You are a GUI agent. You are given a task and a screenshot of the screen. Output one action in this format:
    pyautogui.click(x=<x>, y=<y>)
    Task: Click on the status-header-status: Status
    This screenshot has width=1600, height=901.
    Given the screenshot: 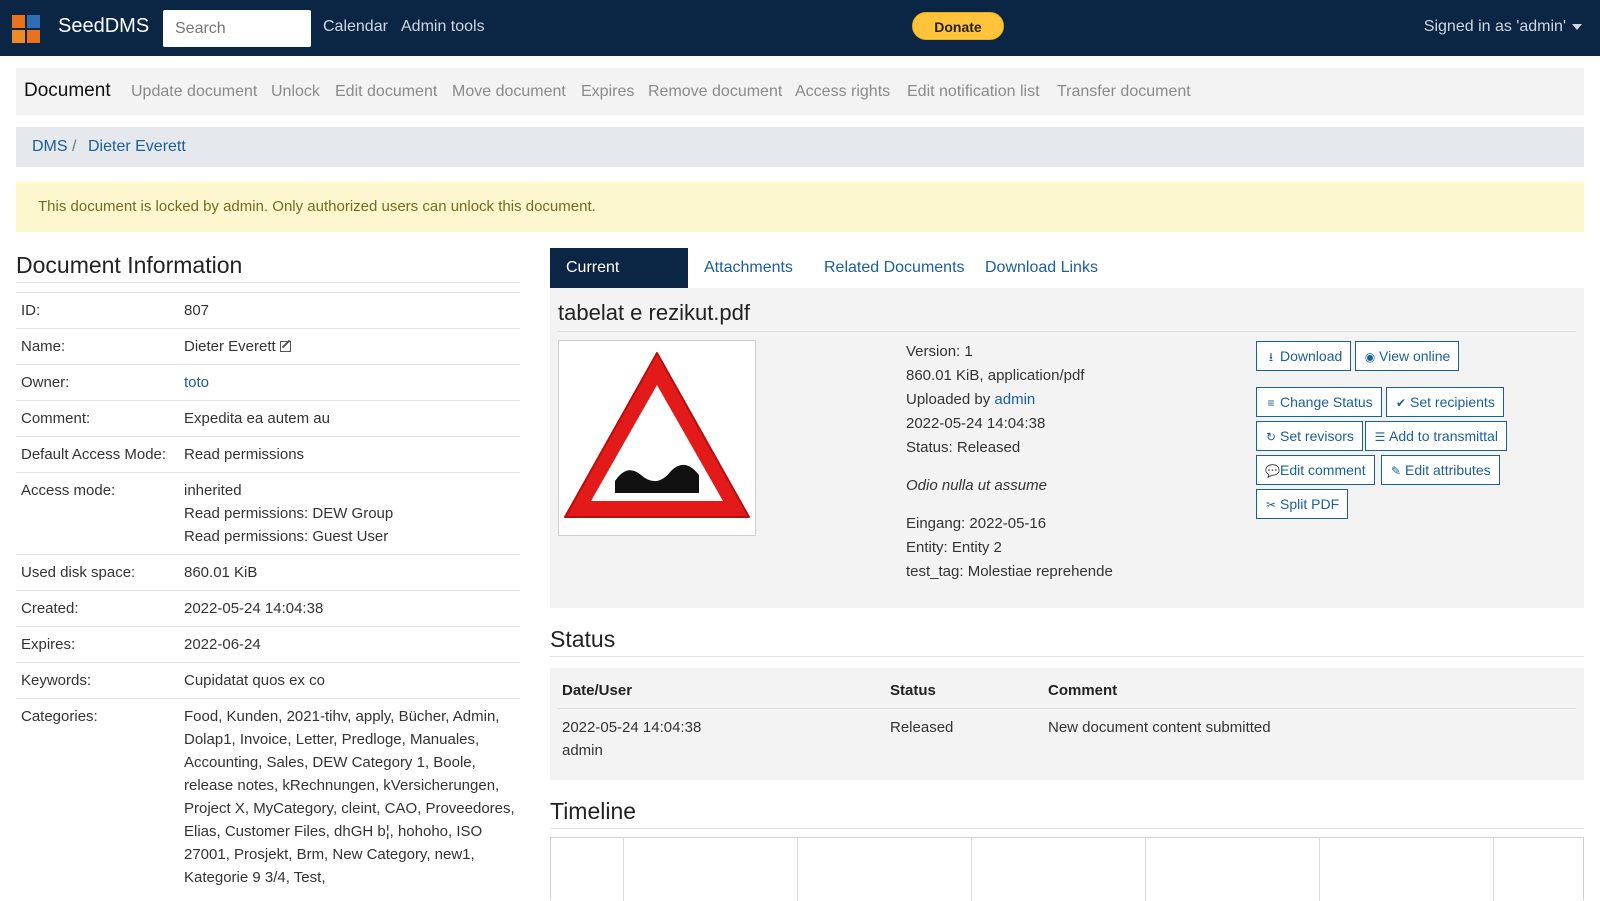 What is the action you would take?
    pyautogui.click(x=913, y=690)
    